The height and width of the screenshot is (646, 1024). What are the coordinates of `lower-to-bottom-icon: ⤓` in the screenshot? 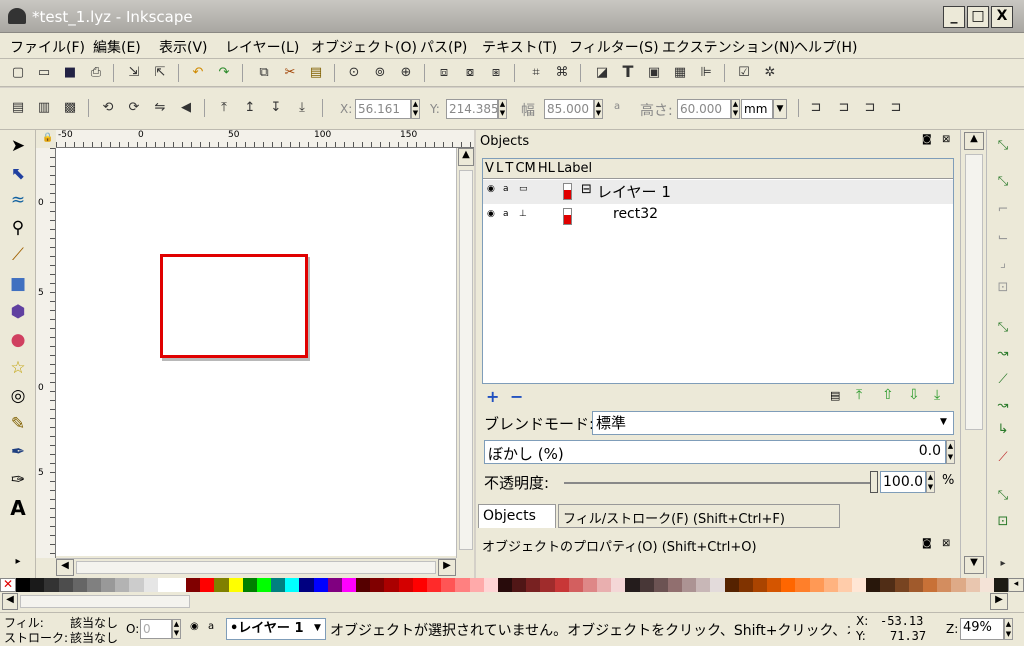 It's located at (302, 108).